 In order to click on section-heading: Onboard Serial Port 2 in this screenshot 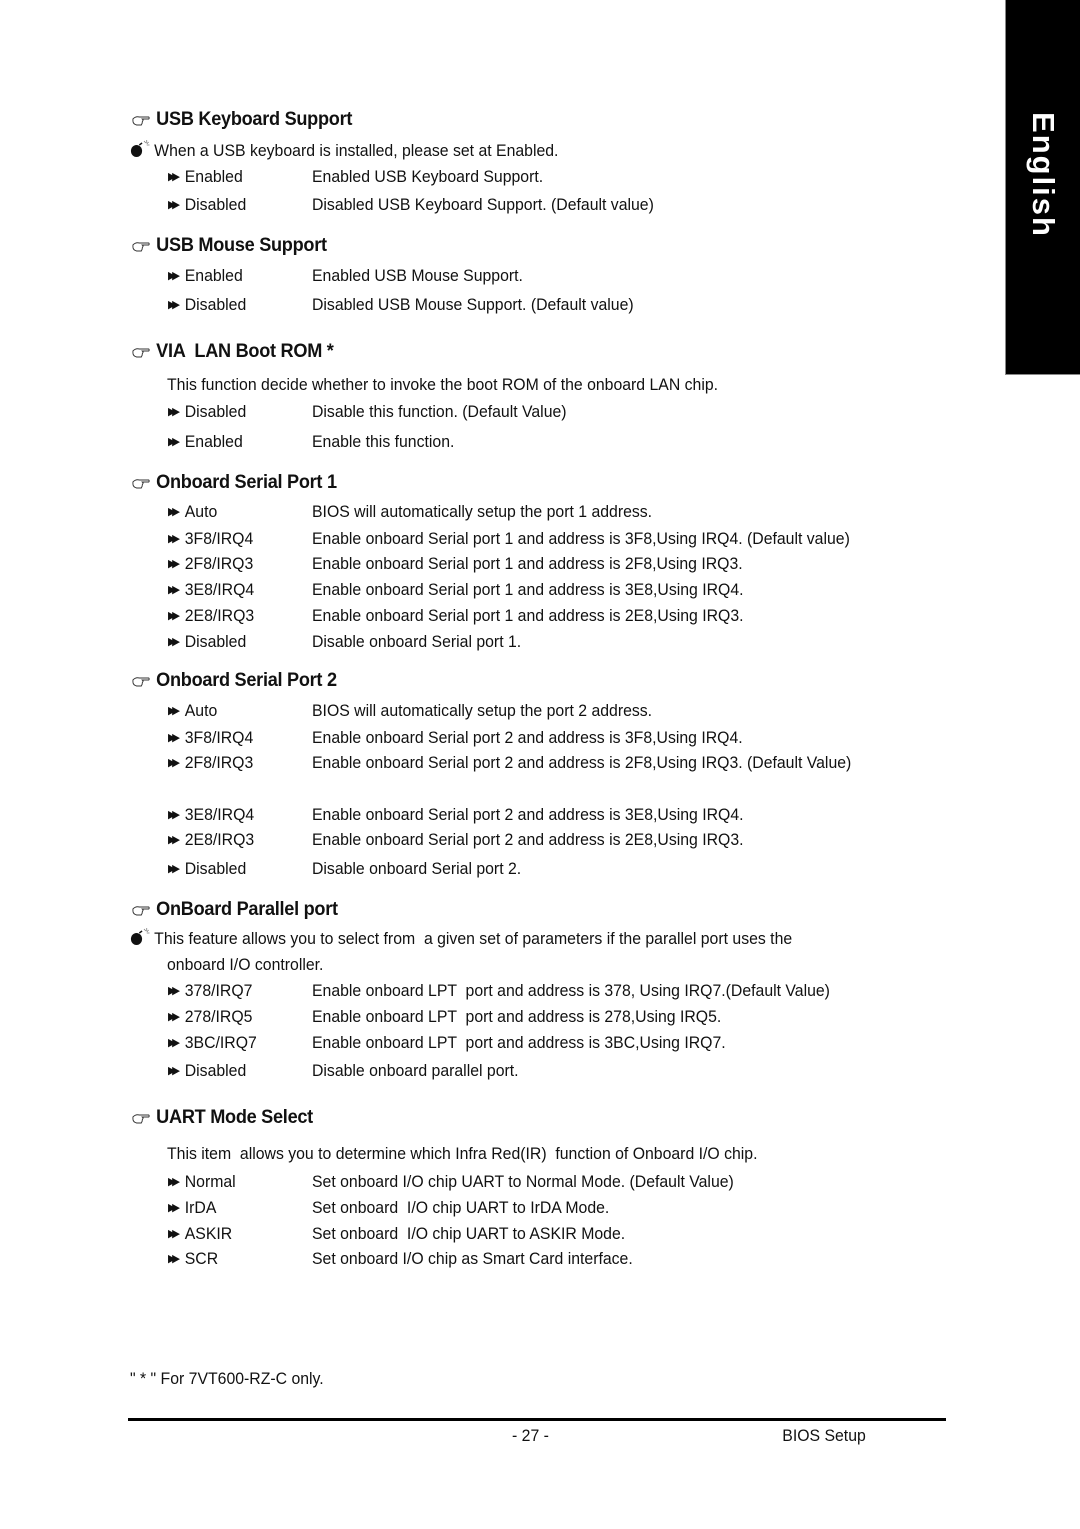, I will do `click(234, 680)`.